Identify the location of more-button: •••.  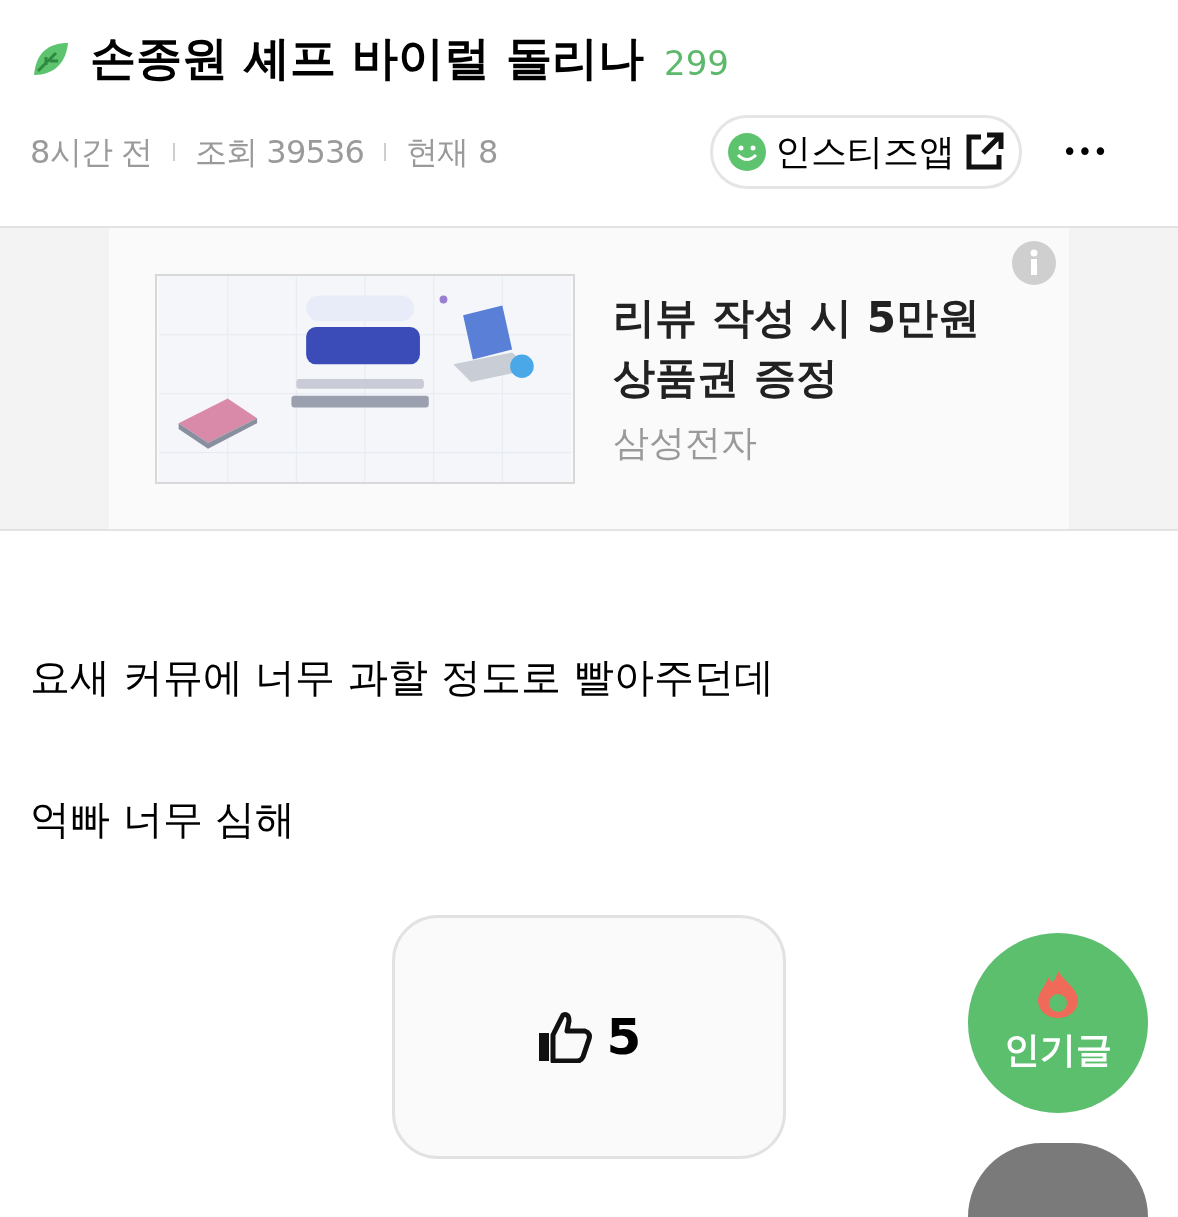
(1085, 152).